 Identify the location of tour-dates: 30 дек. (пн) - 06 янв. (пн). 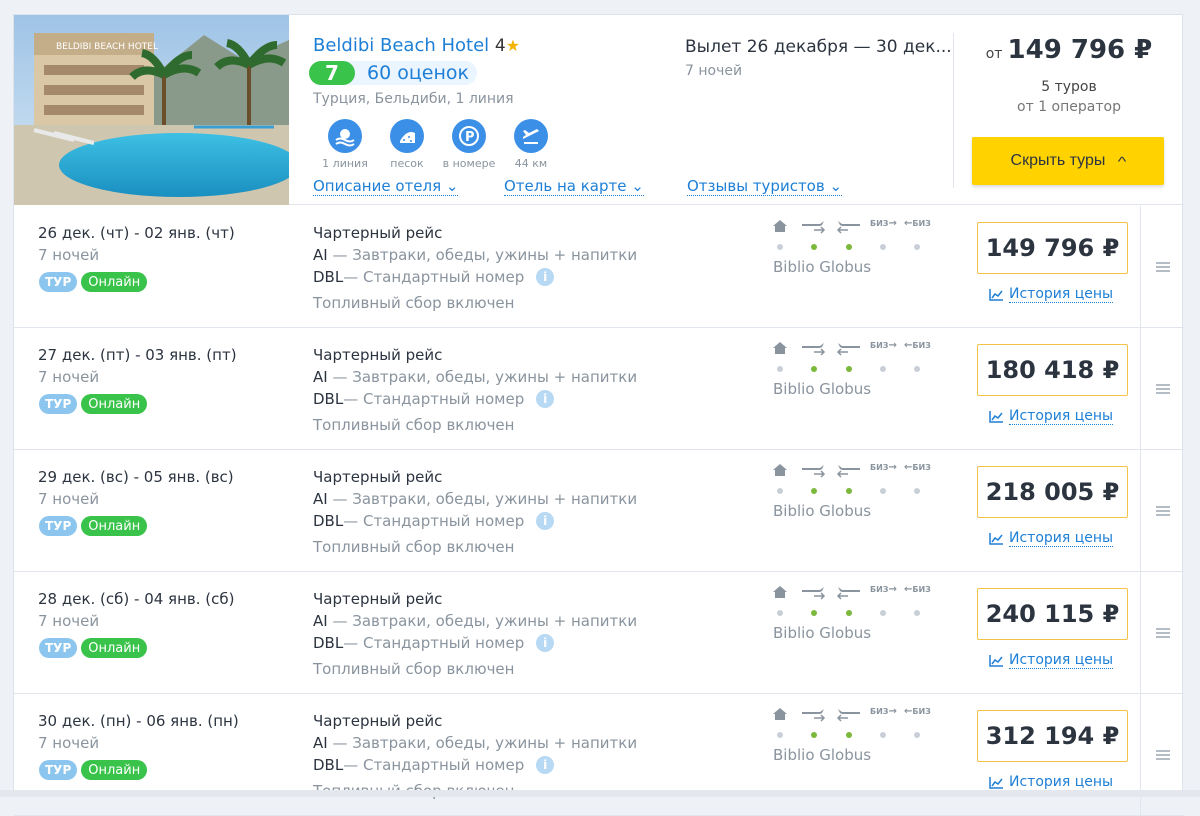
(138, 721).